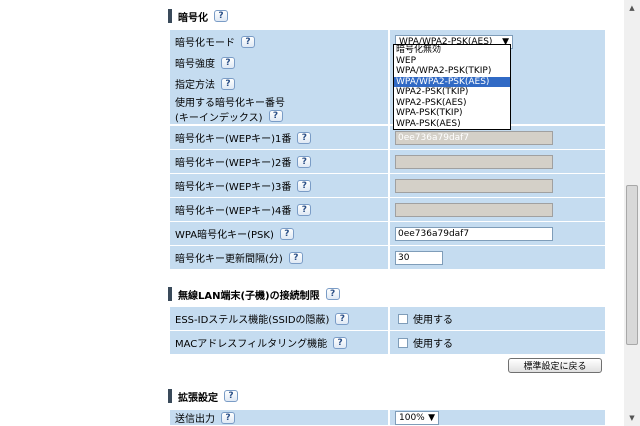  What do you see at coordinates (387, 109) in the screenshot?
I see `row-key-index: 使用する暗号化キー番号 (キーインデックス)?` at bounding box center [387, 109].